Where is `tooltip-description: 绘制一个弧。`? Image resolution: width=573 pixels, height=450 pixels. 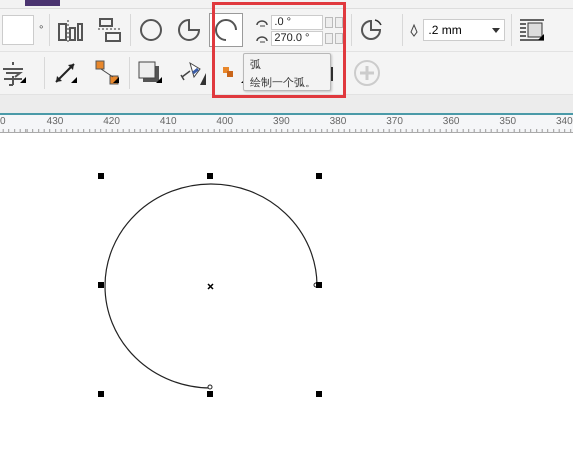
tooltip-description: 绘制一个弧。 is located at coordinates (283, 83).